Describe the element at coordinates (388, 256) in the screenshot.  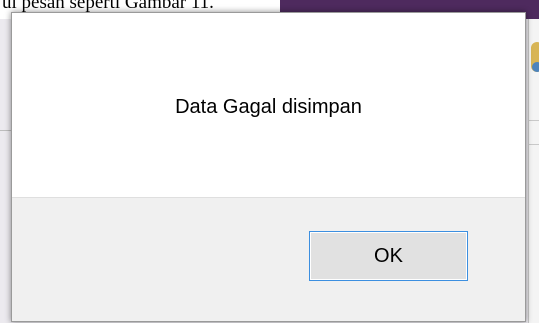
I see `ok-button: OK` at that location.